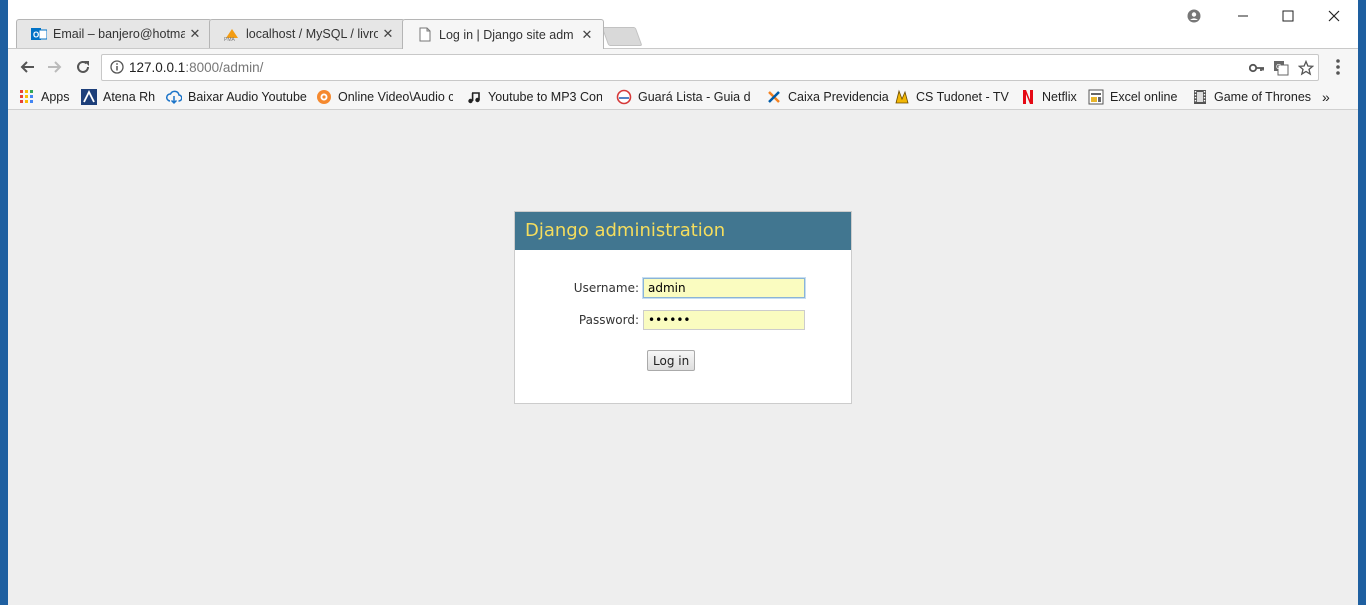 The image size is (1366, 605). I want to click on tab-phpmyadmin: PMA localhost / MySQL / livro ✕, so click(307, 33).